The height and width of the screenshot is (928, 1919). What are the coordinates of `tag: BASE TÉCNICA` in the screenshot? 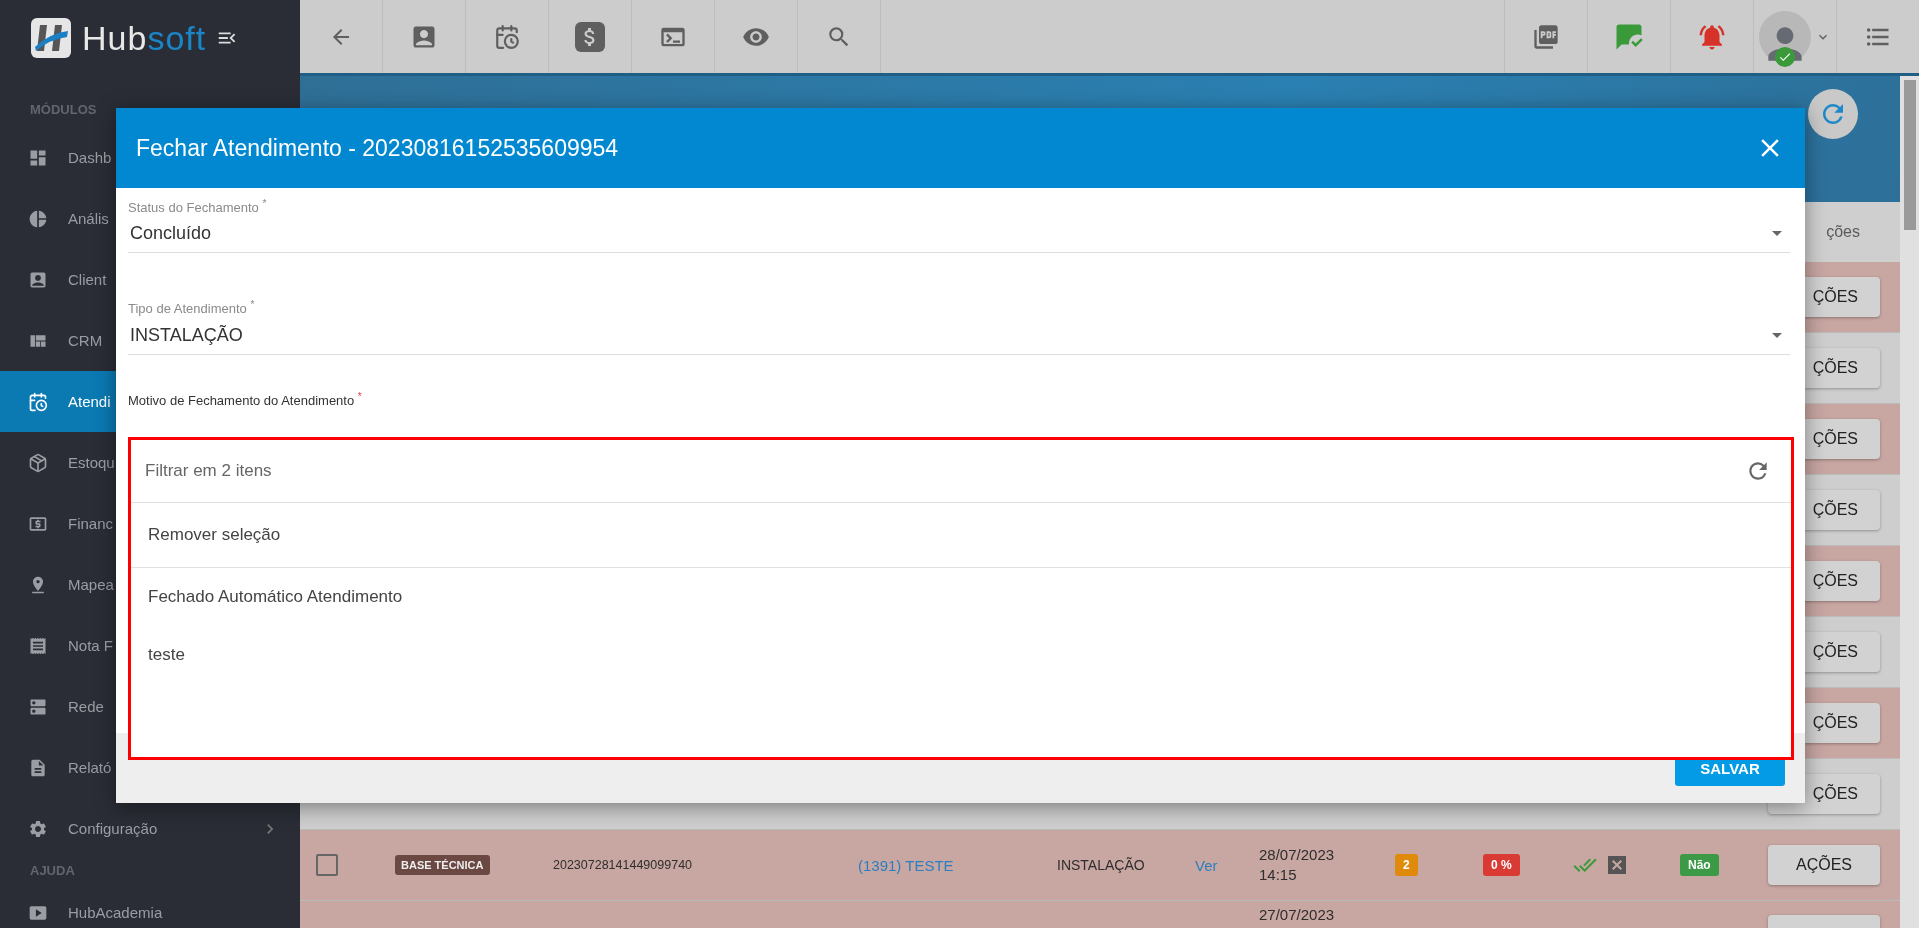 It's located at (442, 865).